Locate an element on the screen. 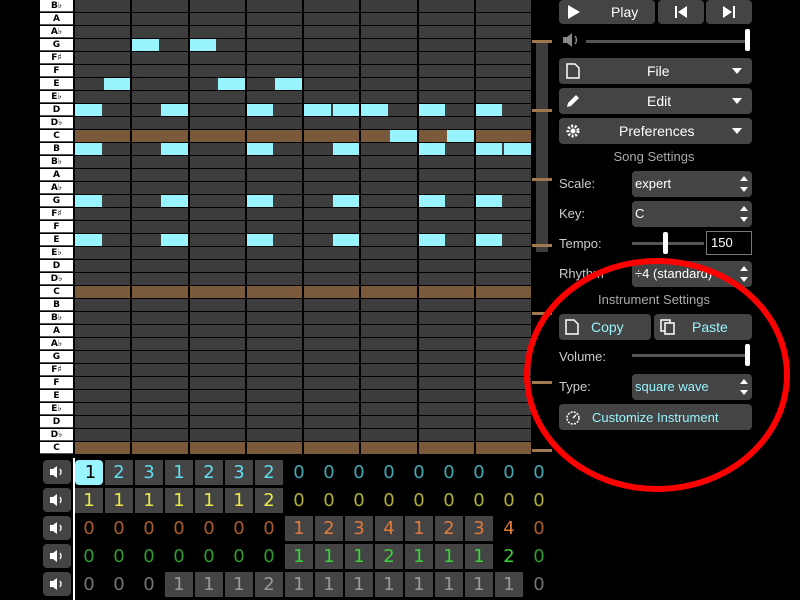  piano-key: D is located at coordinates (56, 110).